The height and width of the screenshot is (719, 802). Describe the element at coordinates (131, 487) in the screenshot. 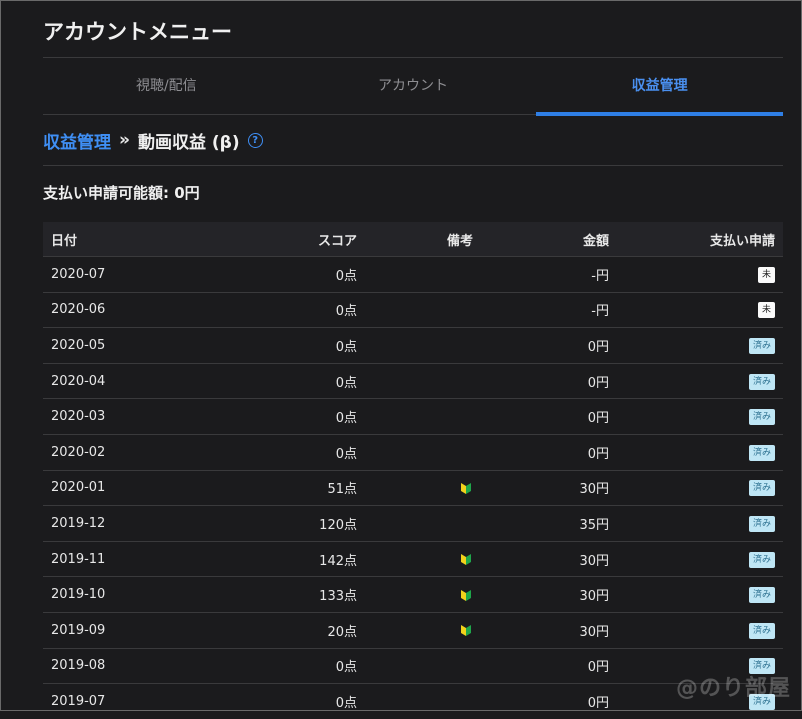

I see `cell-date: 2020-01` at that location.